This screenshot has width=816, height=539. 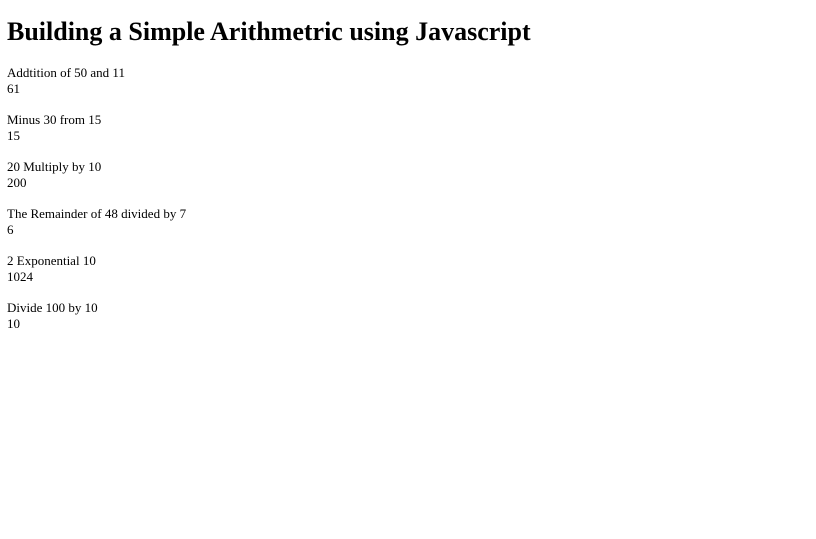 I want to click on operation-block-addition: Addtition of 50 and 11 61, so click(x=66, y=80).